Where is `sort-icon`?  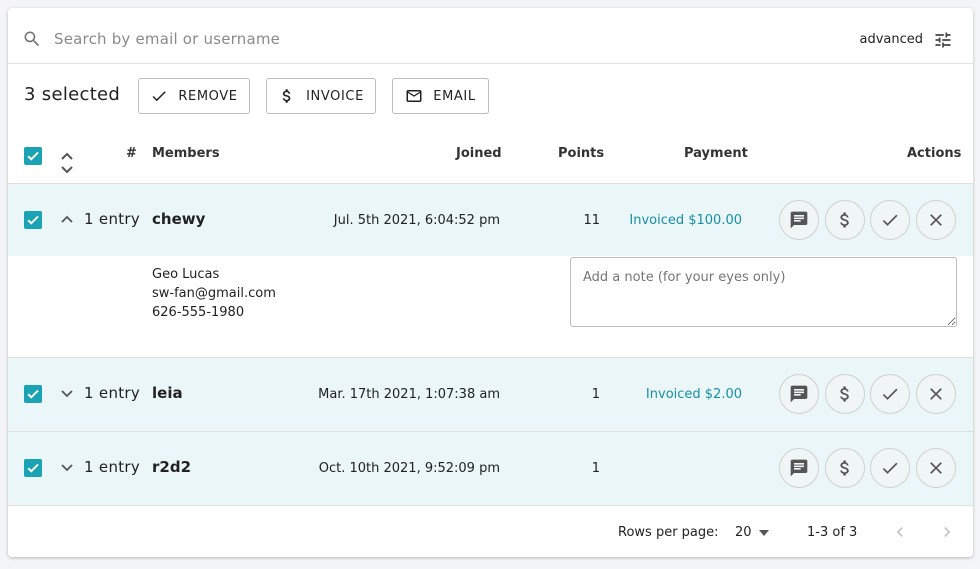 sort-icon is located at coordinates (67, 163).